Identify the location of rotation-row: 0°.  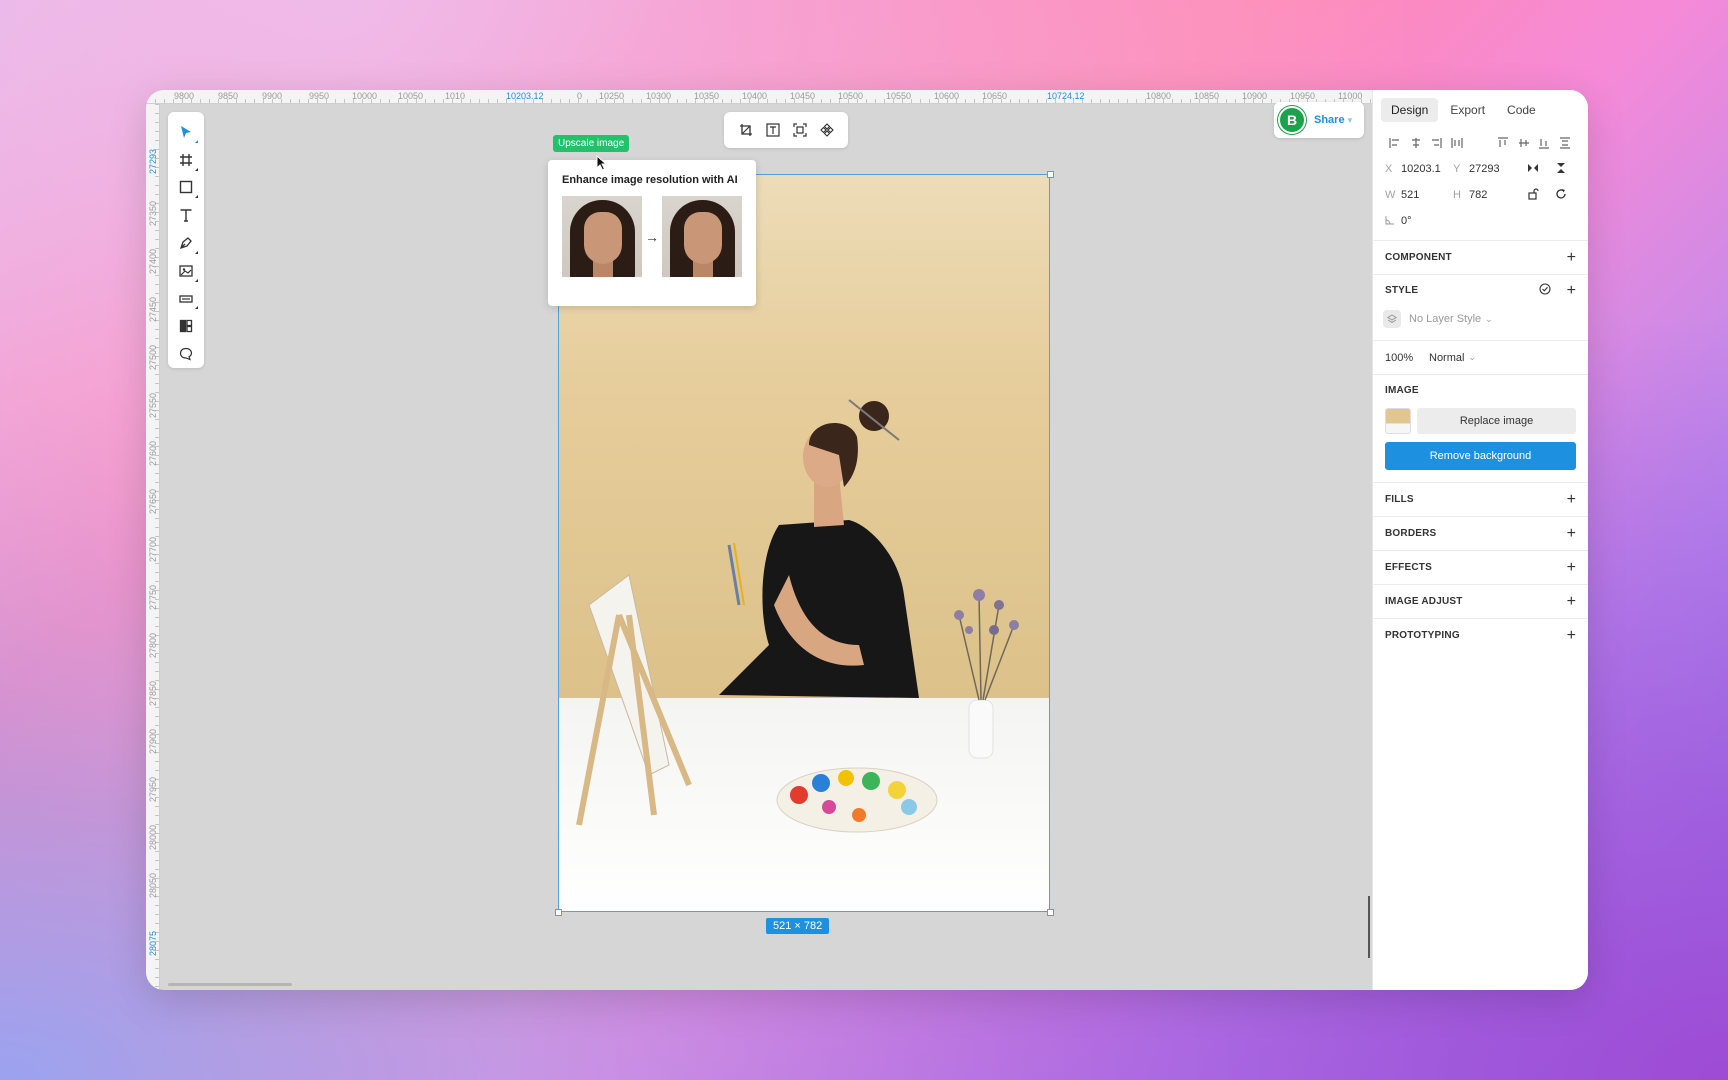
(1480, 221).